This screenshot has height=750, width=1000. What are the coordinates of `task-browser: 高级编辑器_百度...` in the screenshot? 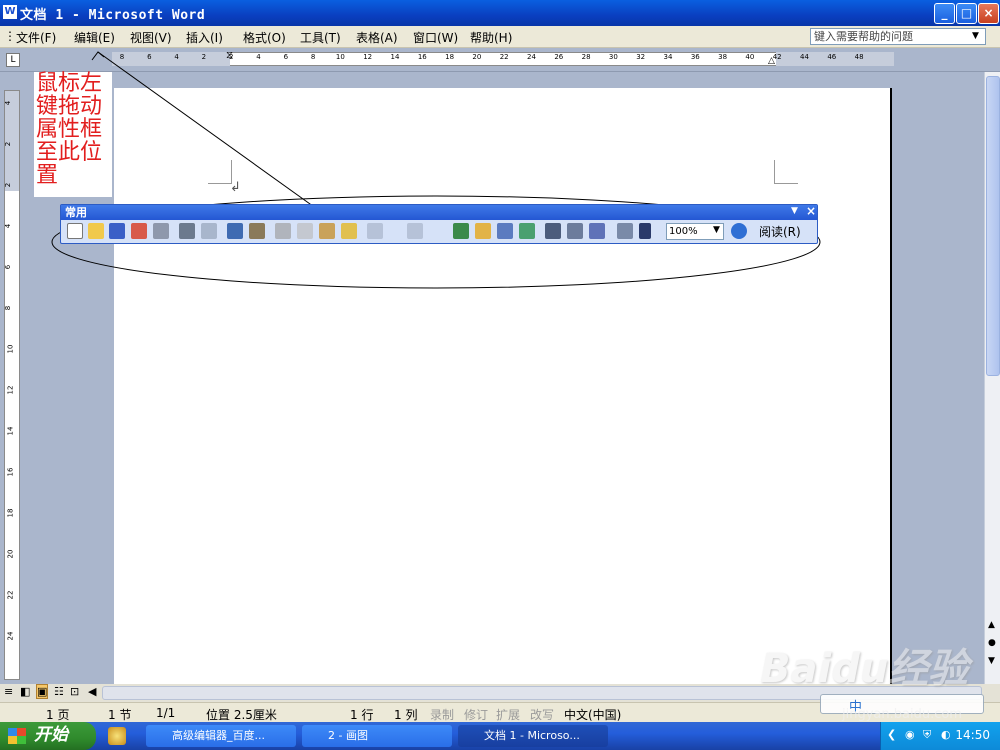 It's located at (221, 736).